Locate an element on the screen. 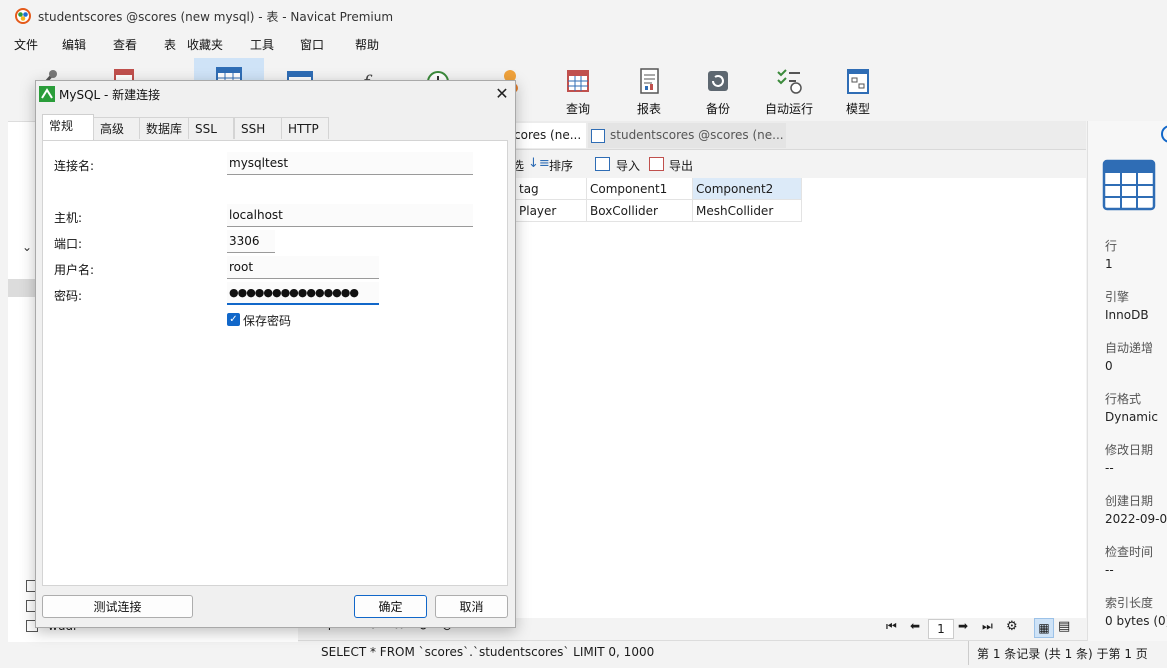 The image size is (1167, 668). prop-label: 引擎 is located at coordinates (1117, 297).